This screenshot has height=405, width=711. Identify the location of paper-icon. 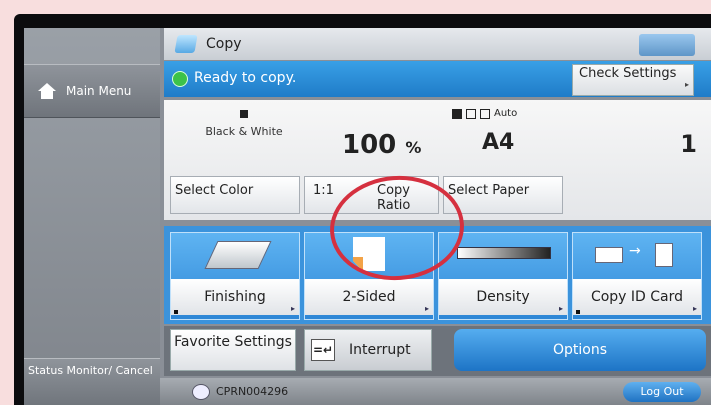
(485, 113).